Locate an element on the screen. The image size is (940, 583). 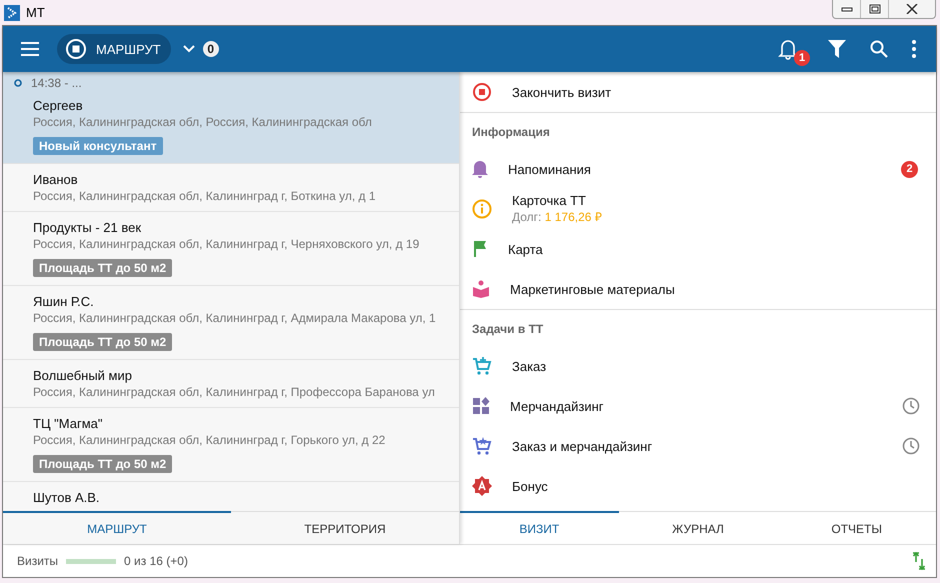
outlet-address: Россия, Калининградская обл, Калининград г, Профессора Баранова ул is located at coordinates (234, 392).